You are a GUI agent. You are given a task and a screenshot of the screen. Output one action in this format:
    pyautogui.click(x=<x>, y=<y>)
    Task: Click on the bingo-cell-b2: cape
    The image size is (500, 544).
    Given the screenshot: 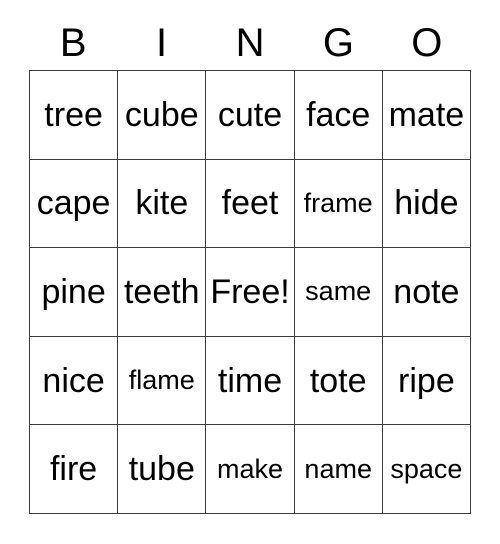 What is the action you would take?
    pyautogui.click(x=74, y=204)
    